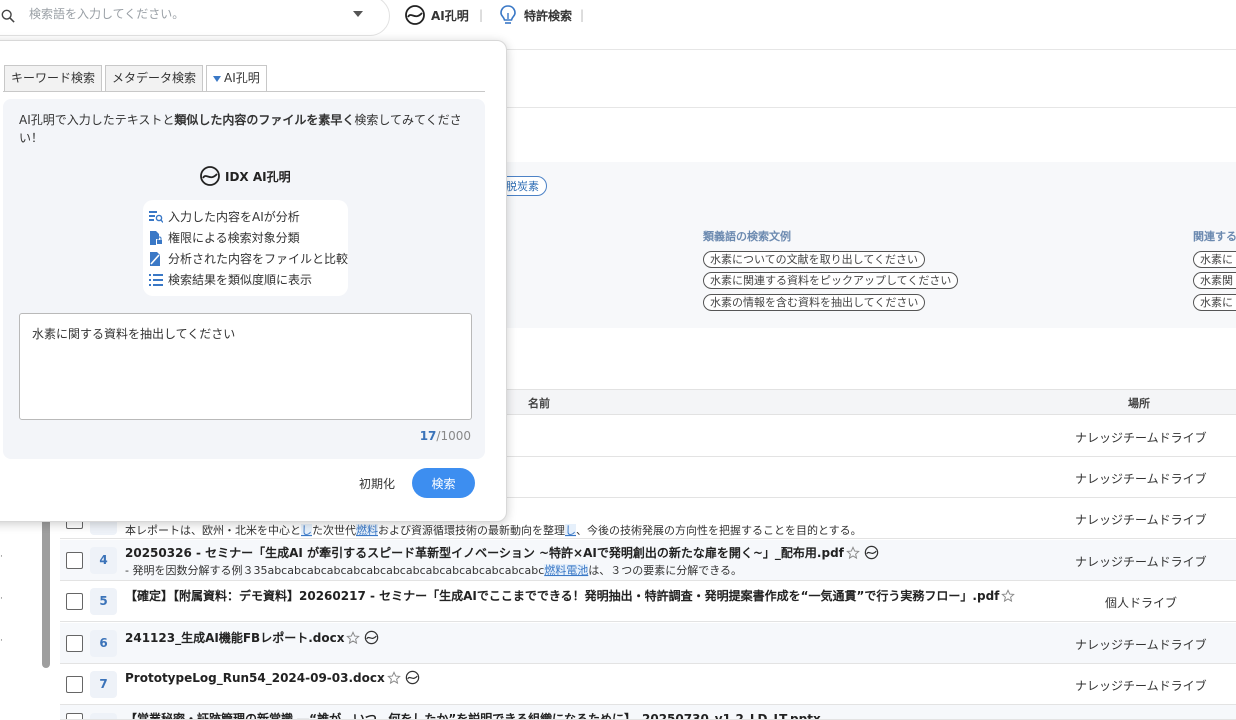 The height and width of the screenshot is (720, 1236). What do you see at coordinates (443, 483) in the screenshot?
I see `search-button: 検索` at bounding box center [443, 483].